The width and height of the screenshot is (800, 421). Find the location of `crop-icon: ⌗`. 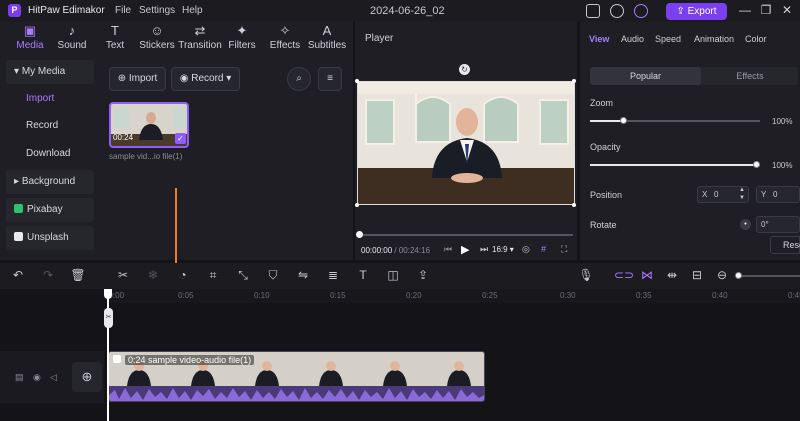

crop-icon: ⌗ is located at coordinates (213, 275).